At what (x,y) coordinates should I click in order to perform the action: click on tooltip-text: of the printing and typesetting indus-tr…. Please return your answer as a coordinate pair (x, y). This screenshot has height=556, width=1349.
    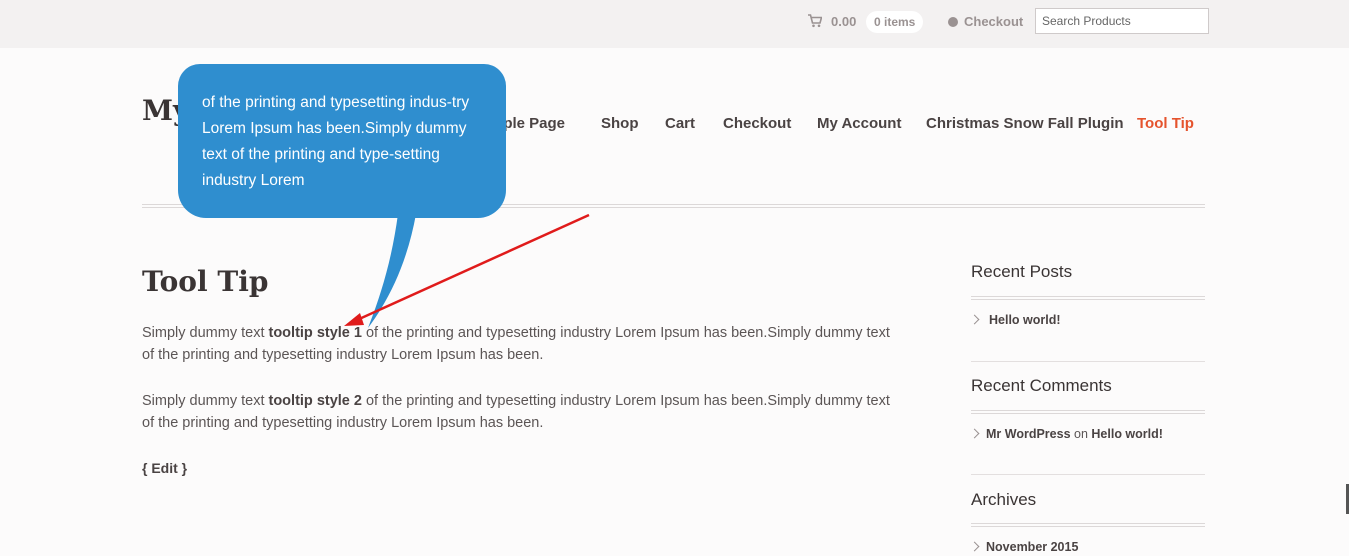
    Looking at the image, I should click on (336, 141).